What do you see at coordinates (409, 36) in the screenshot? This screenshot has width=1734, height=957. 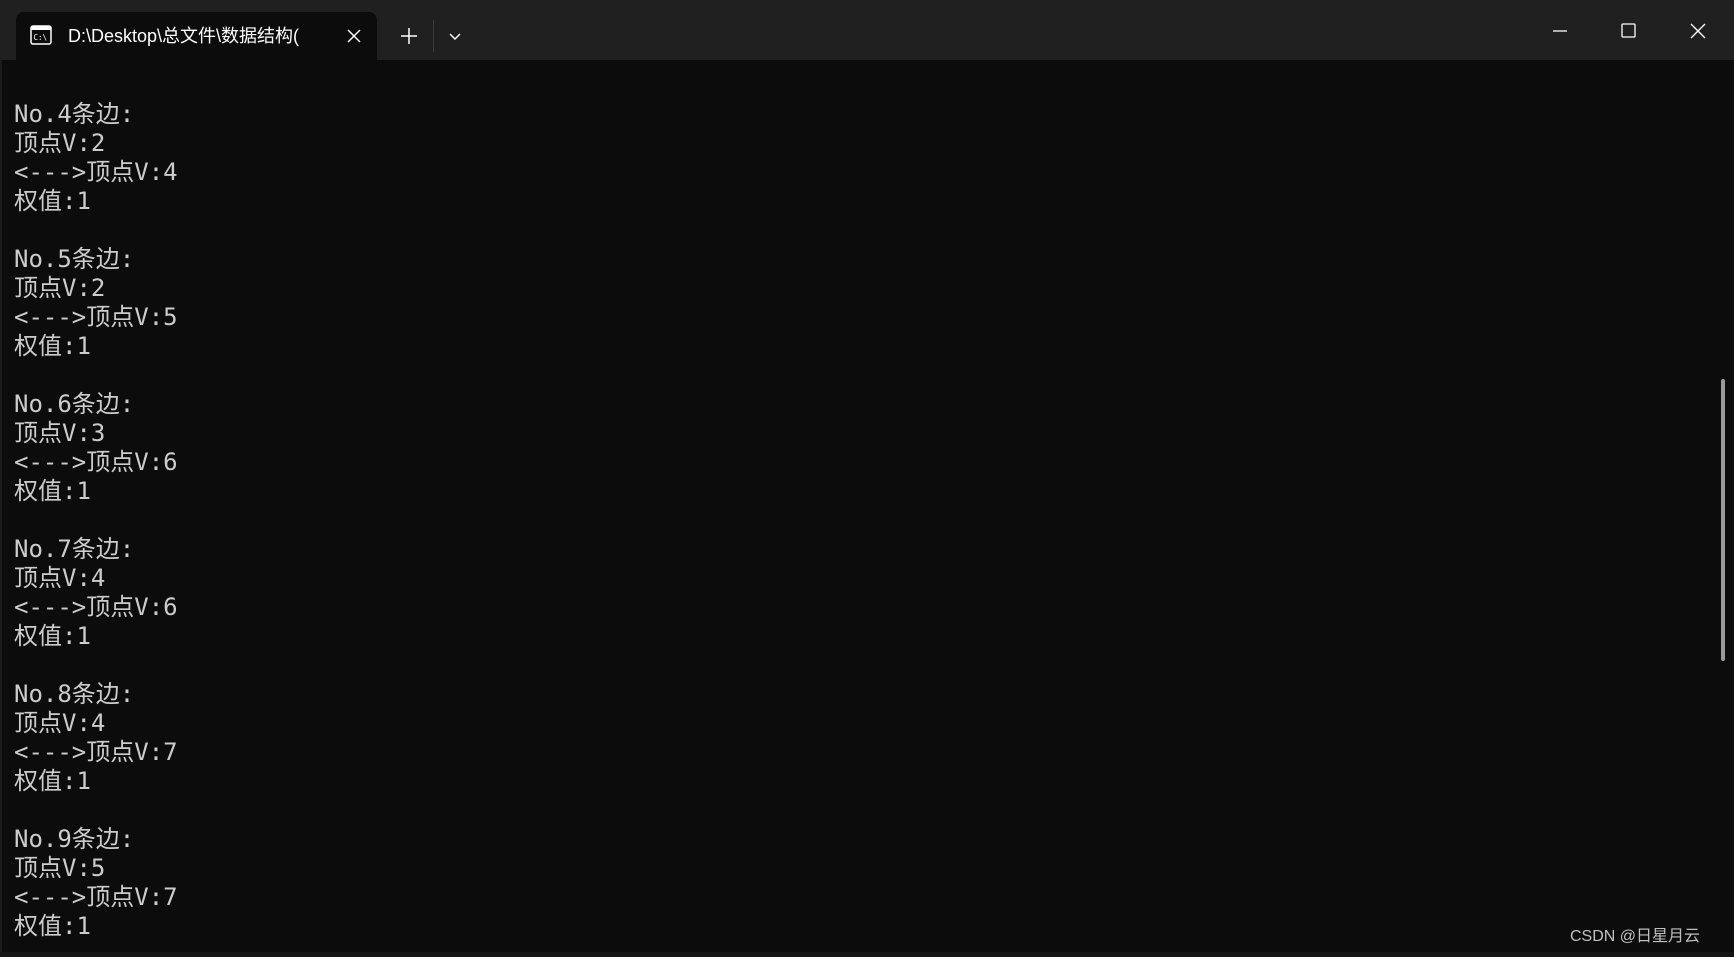 I see `plus-icon` at bounding box center [409, 36].